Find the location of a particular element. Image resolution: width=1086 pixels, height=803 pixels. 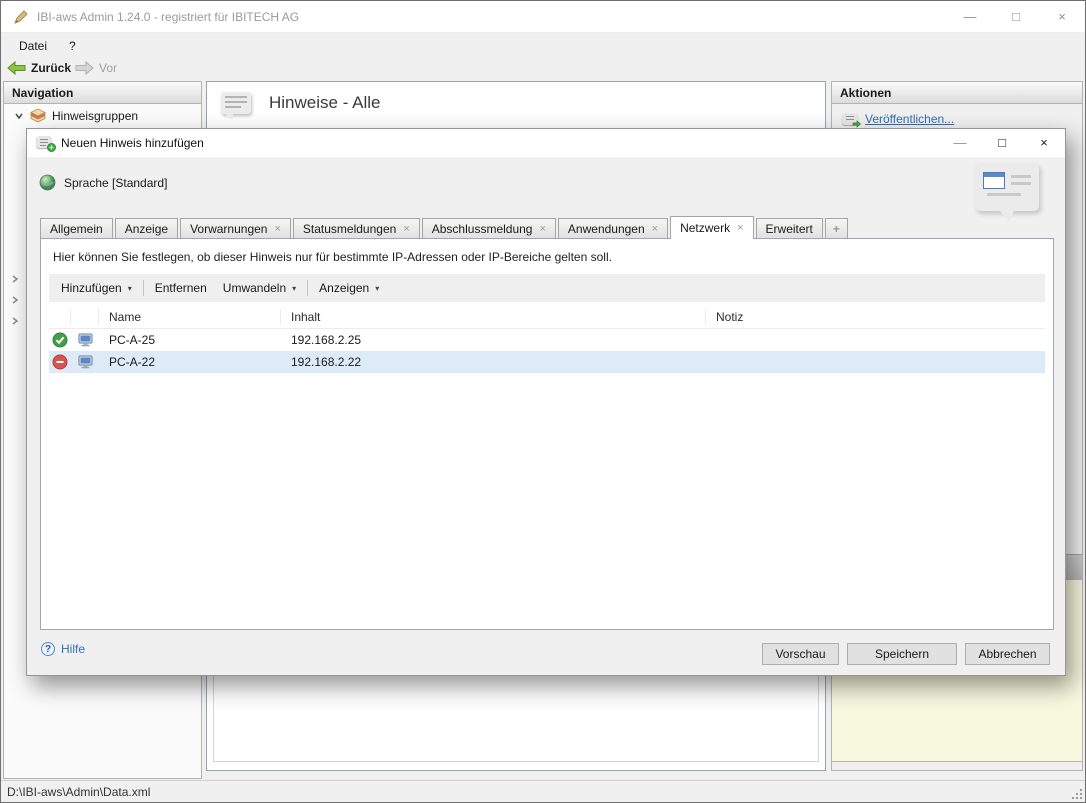

resize-grip is located at coordinates (1076, 793).